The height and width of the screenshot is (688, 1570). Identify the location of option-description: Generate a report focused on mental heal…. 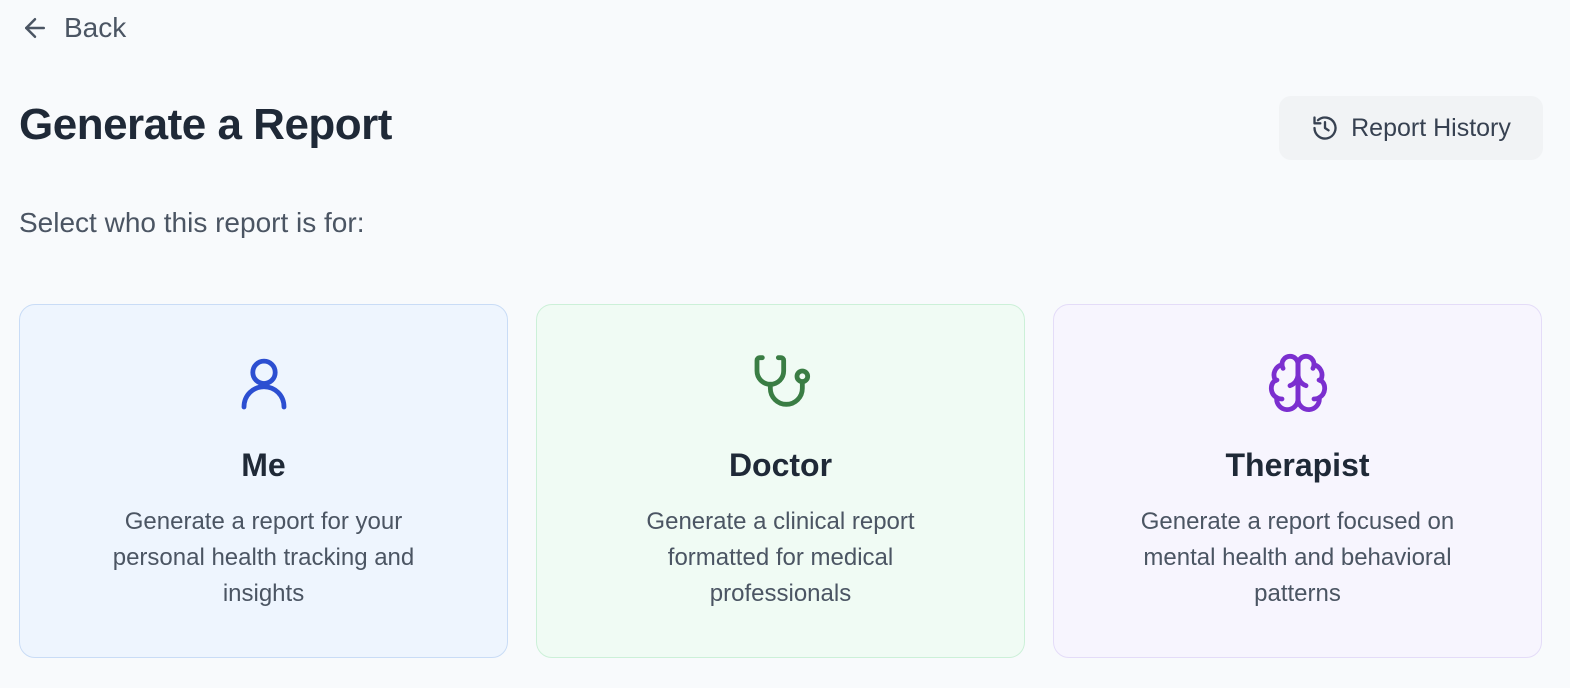
(1297, 557).